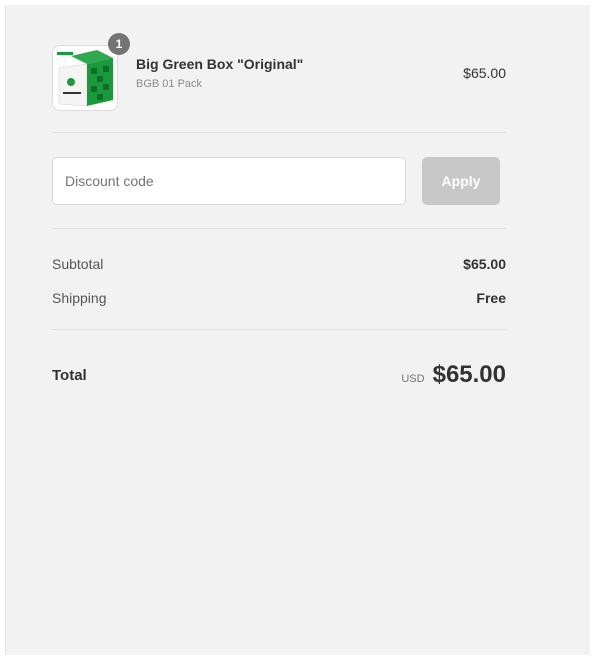 The width and height of the screenshot is (594, 658). Describe the element at coordinates (484, 73) in the screenshot. I see `product-price: $65.00` at that location.